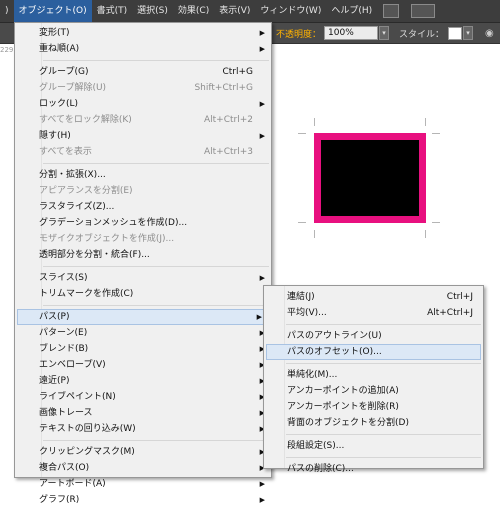  I want to click on gear-icon: ◉, so click(489, 33).